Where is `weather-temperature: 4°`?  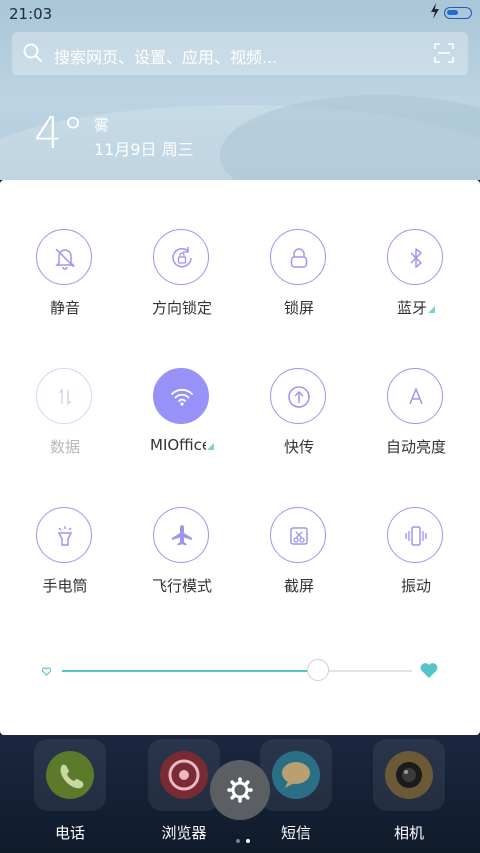 weather-temperature: 4° is located at coordinates (59, 133).